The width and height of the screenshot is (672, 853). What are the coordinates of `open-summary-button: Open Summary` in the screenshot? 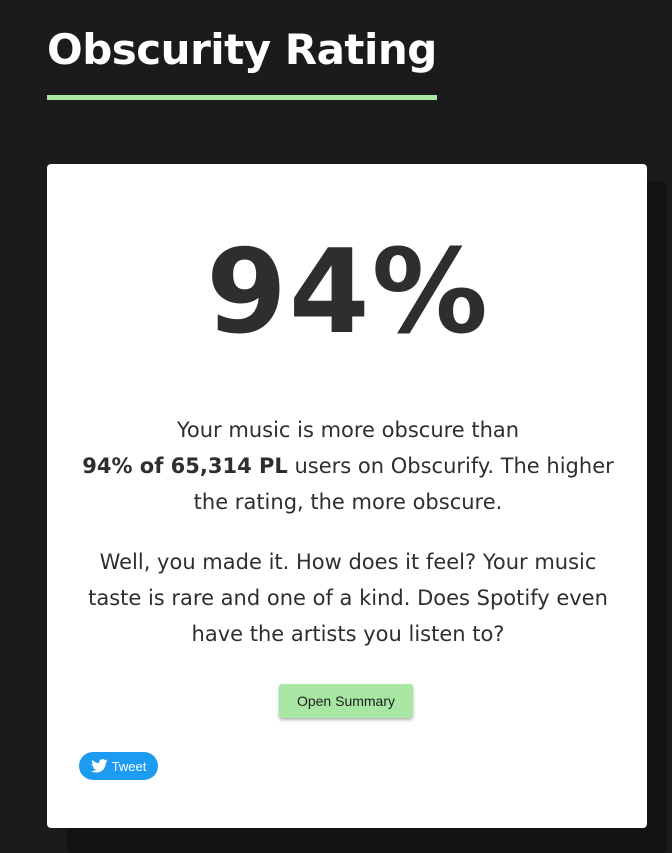 It's located at (346, 701).